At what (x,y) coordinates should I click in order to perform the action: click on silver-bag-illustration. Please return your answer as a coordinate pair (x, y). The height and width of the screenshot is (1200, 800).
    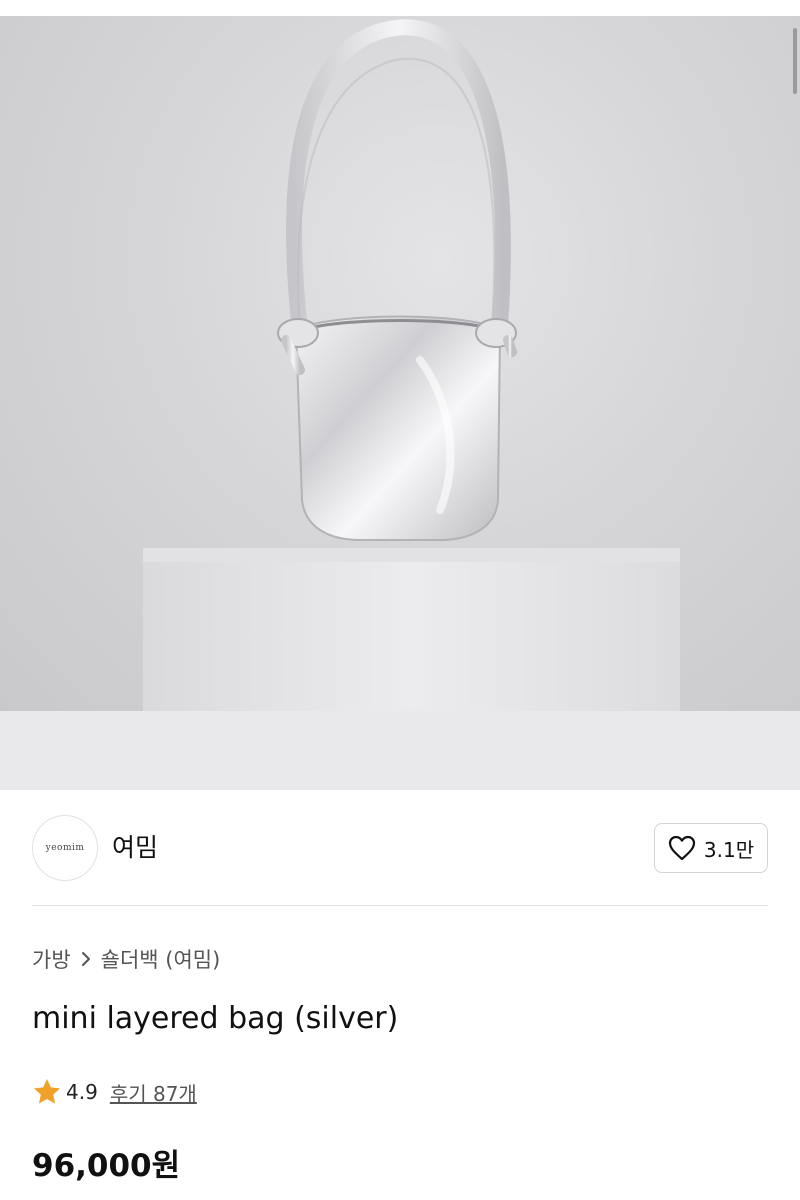
    Looking at the image, I should click on (397, 280).